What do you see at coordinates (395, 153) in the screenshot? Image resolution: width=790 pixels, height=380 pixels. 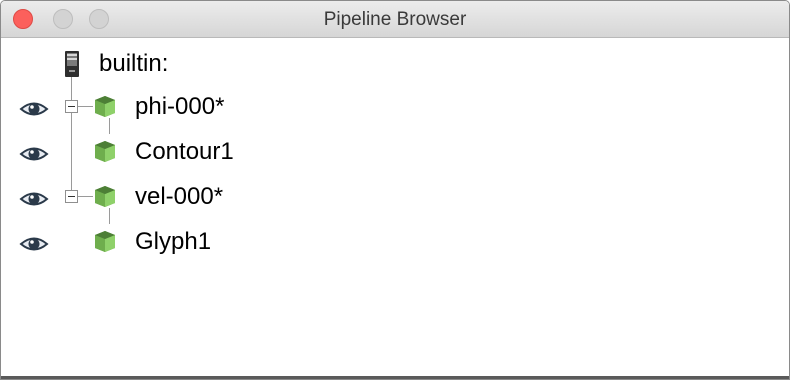 I see `tree-item-contour1: Contour1` at bounding box center [395, 153].